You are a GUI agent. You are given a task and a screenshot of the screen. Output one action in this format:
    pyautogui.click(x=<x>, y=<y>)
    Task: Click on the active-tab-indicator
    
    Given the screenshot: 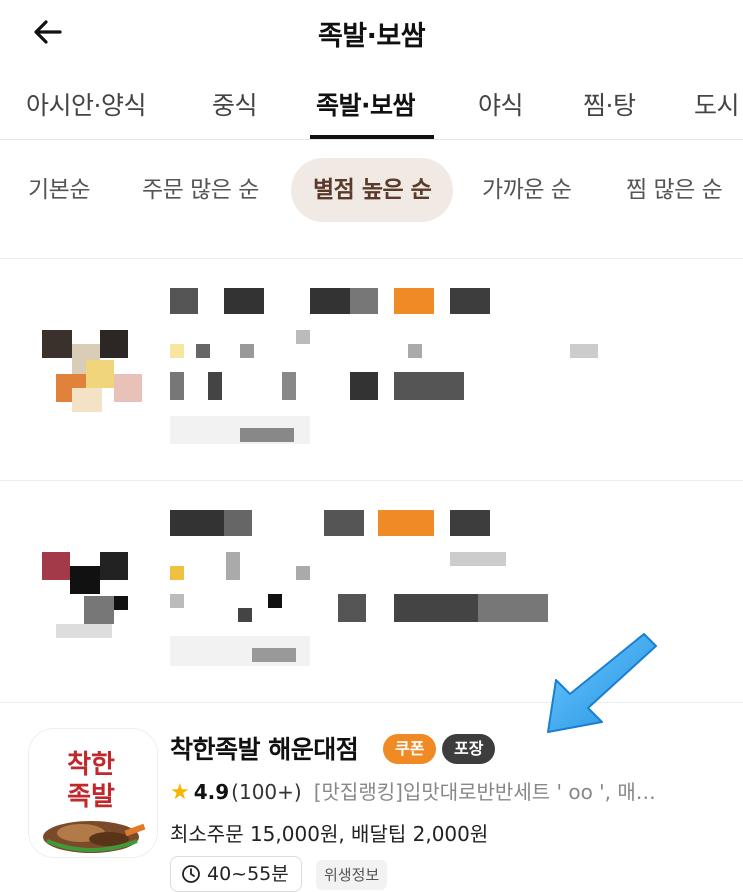 What is the action you would take?
    pyautogui.click(x=372, y=137)
    